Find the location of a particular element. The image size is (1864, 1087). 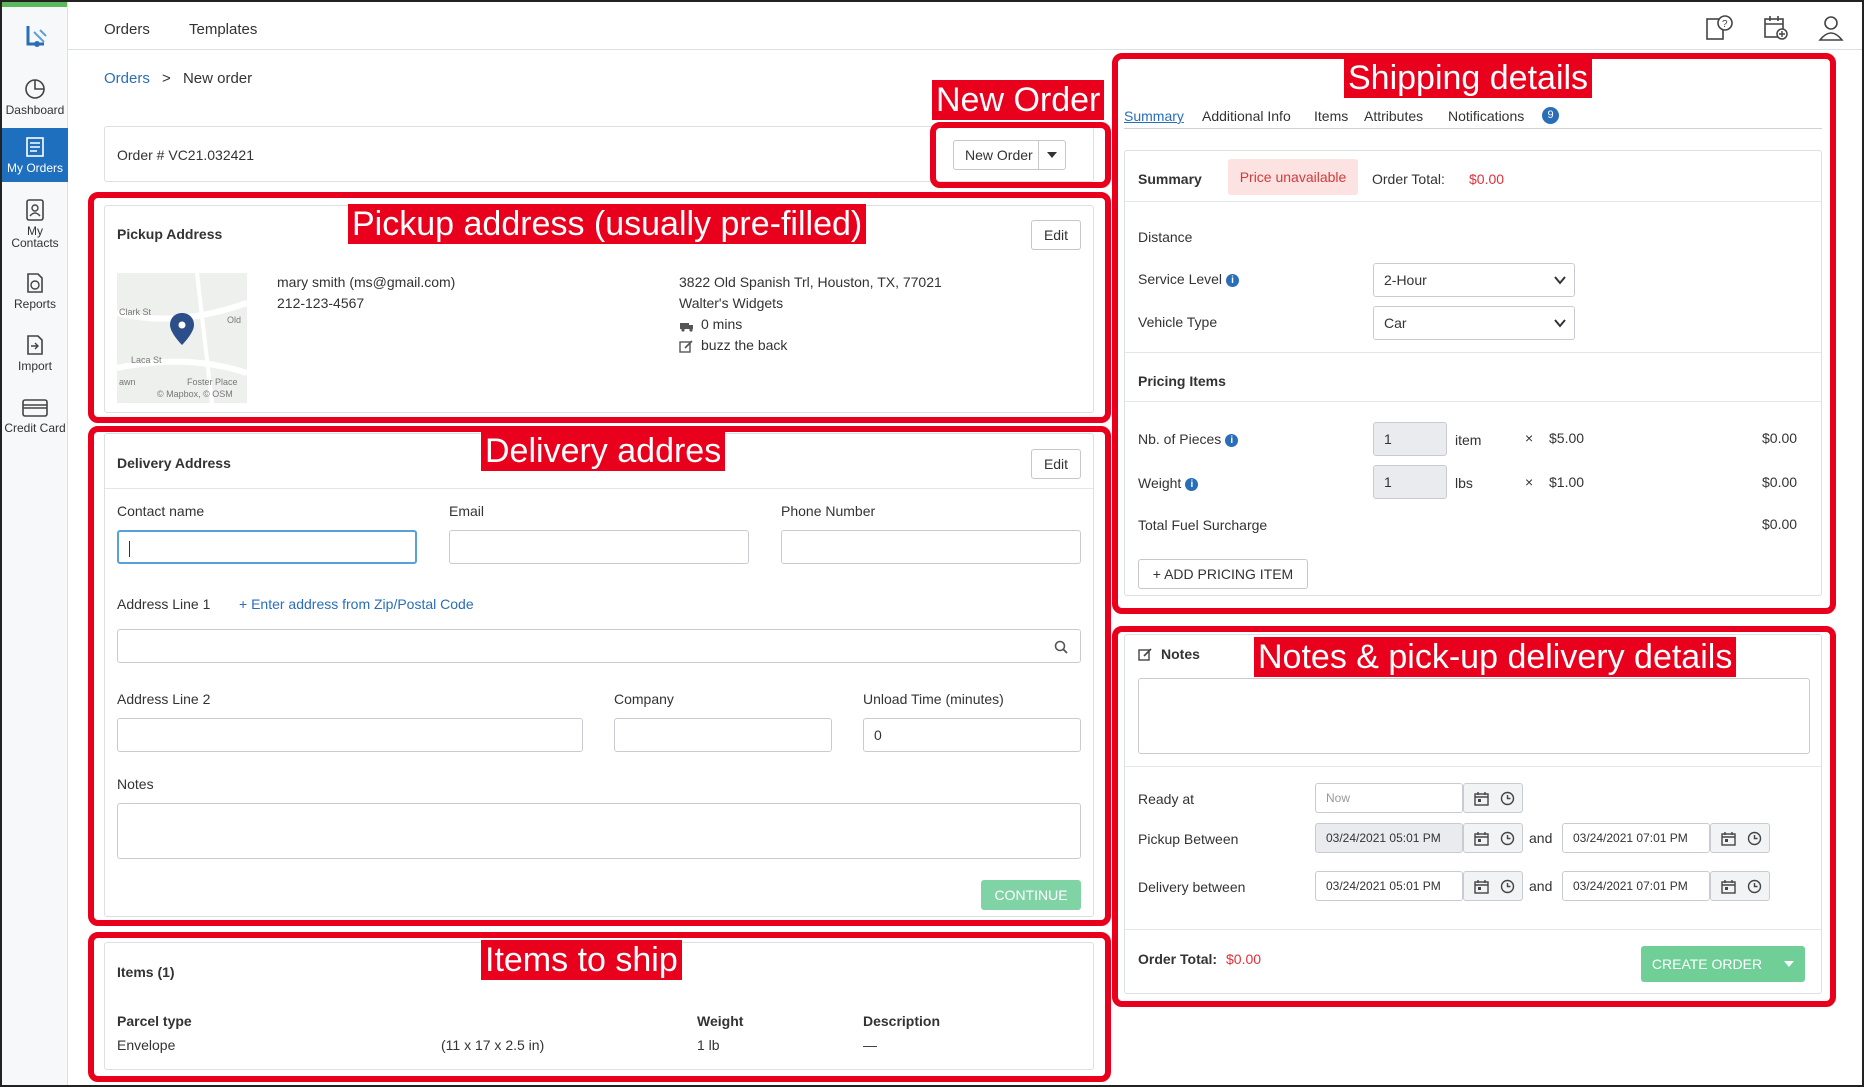

phone-label: Phone Number is located at coordinates (828, 511).